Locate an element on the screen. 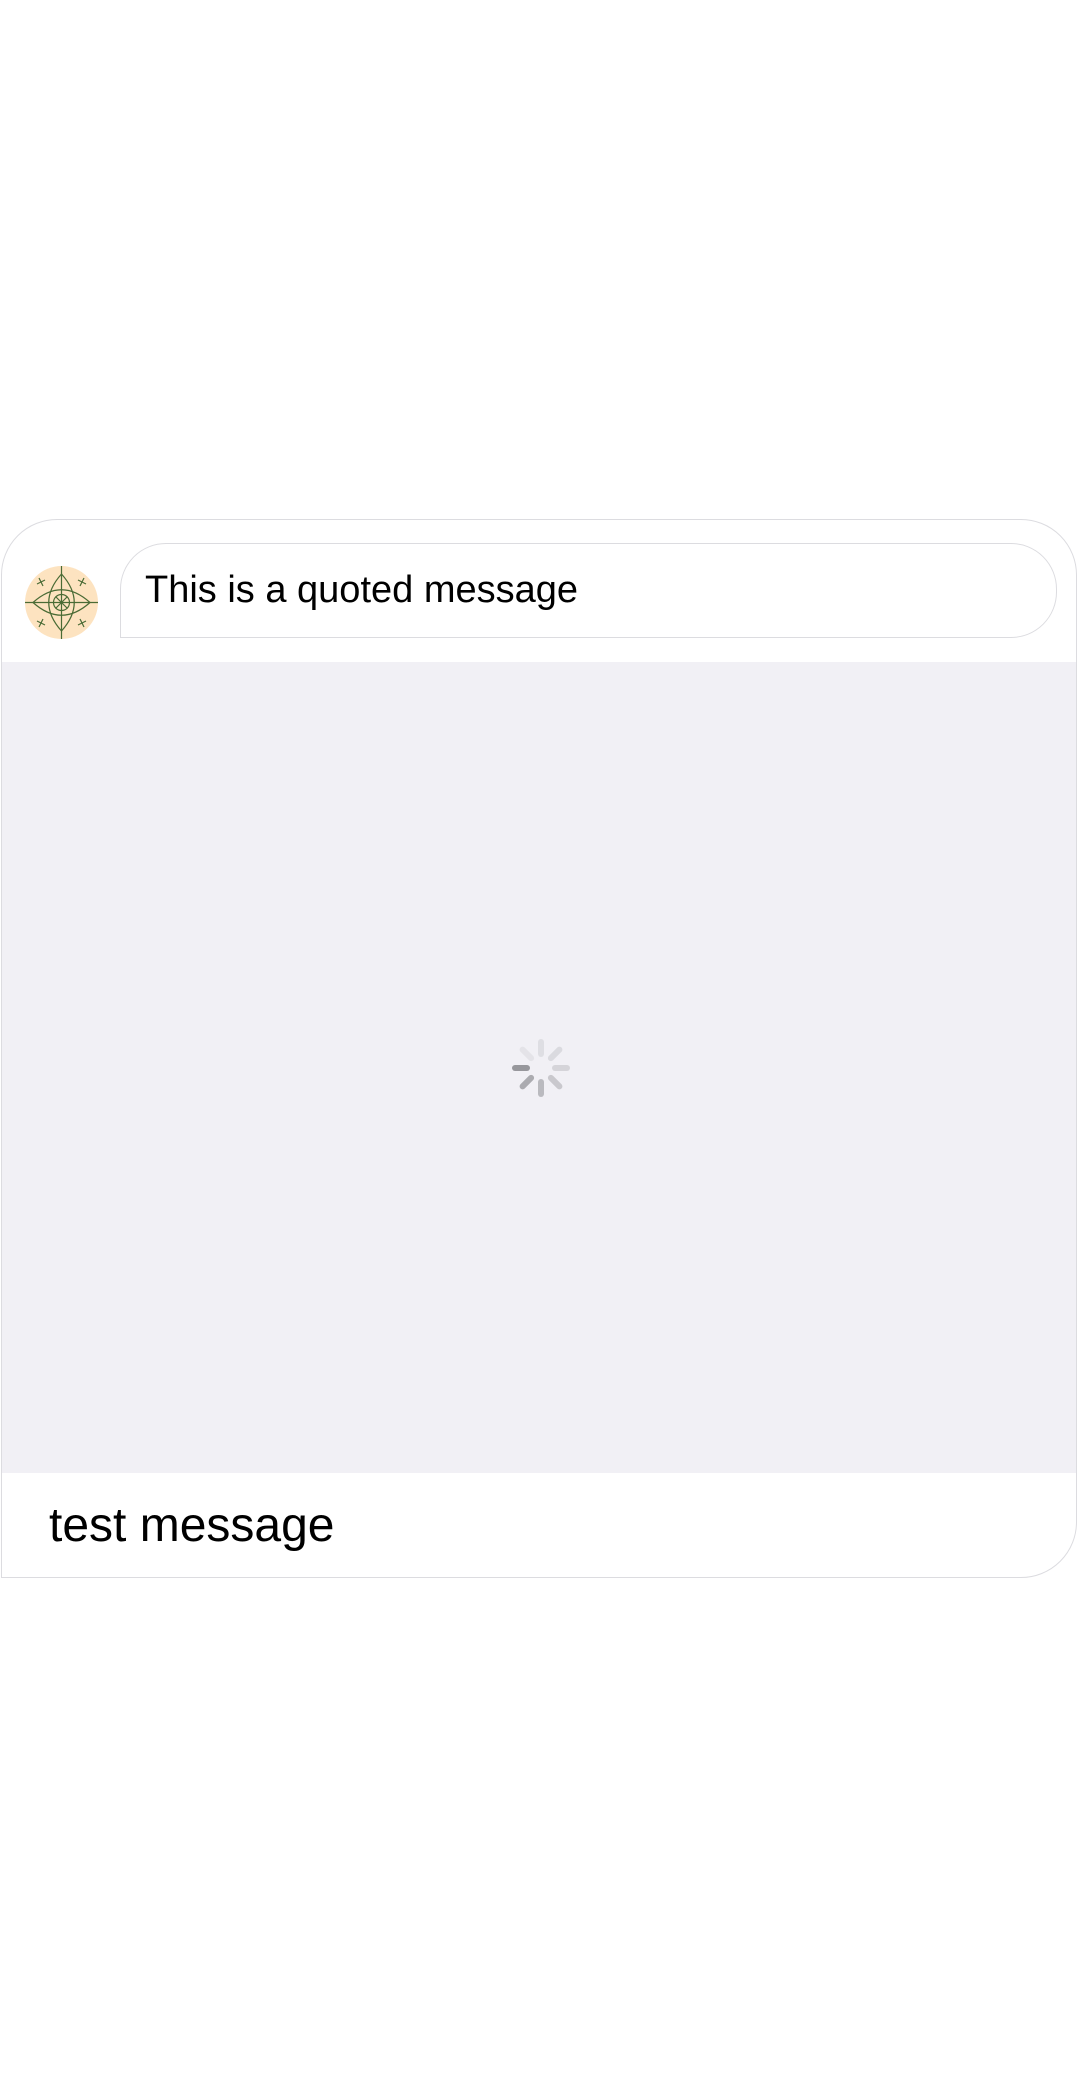 The height and width of the screenshot is (2100, 1080). loading-spinner-icon is located at coordinates (541, 1068).